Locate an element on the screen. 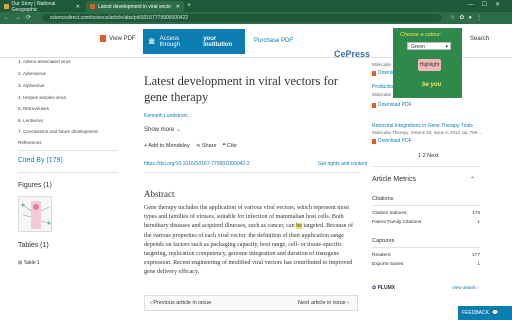 The image size is (512, 320). abstract-heading: Abstract is located at coordinates (159, 194).